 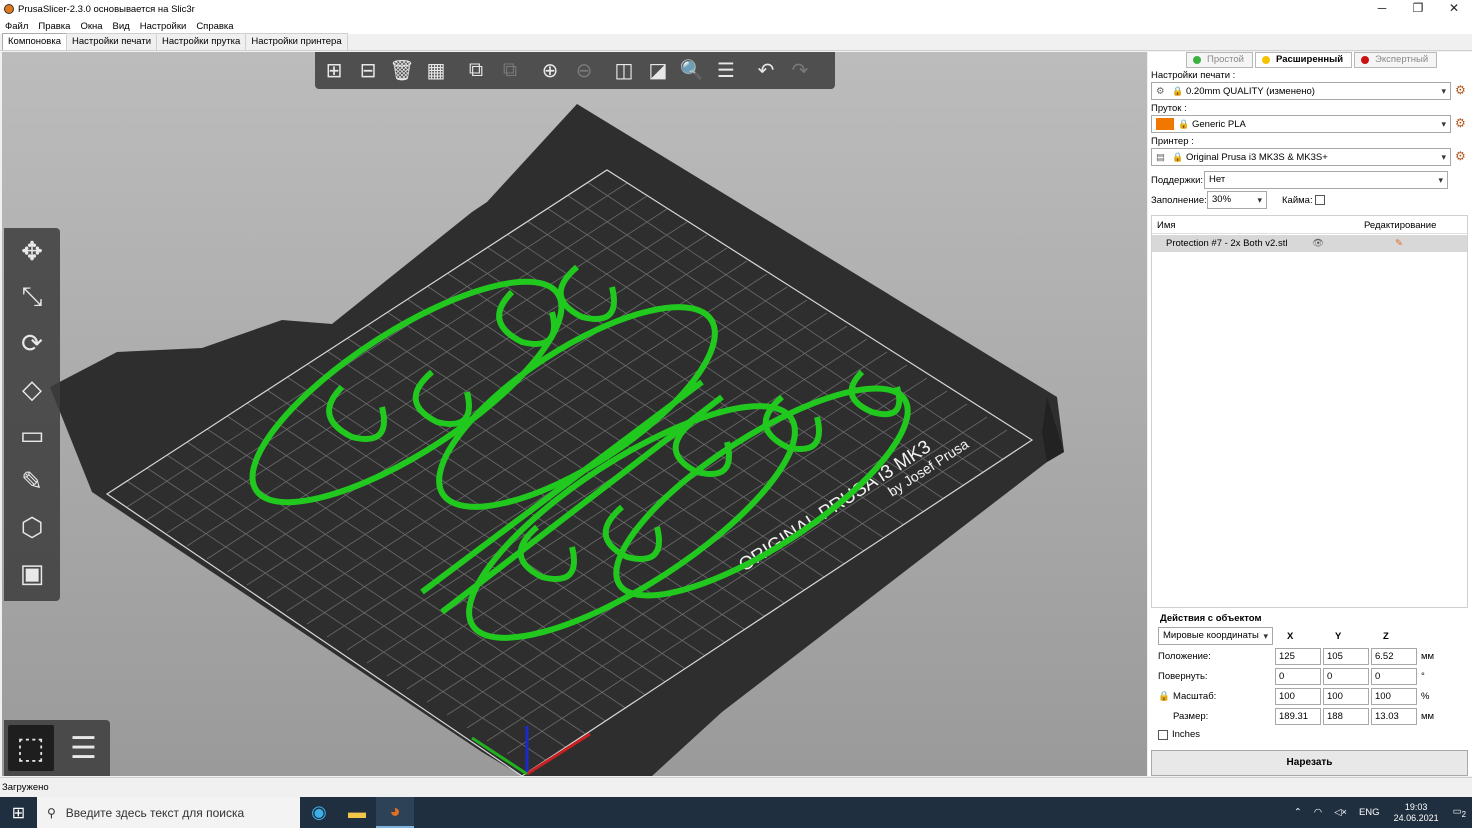 What do you see at coordinates (1309, 243) in the screenshot?
I see `list-item: Protection #7 - 2x Both v2.stl 👁 ✎` at bounding box center [1309, 243].